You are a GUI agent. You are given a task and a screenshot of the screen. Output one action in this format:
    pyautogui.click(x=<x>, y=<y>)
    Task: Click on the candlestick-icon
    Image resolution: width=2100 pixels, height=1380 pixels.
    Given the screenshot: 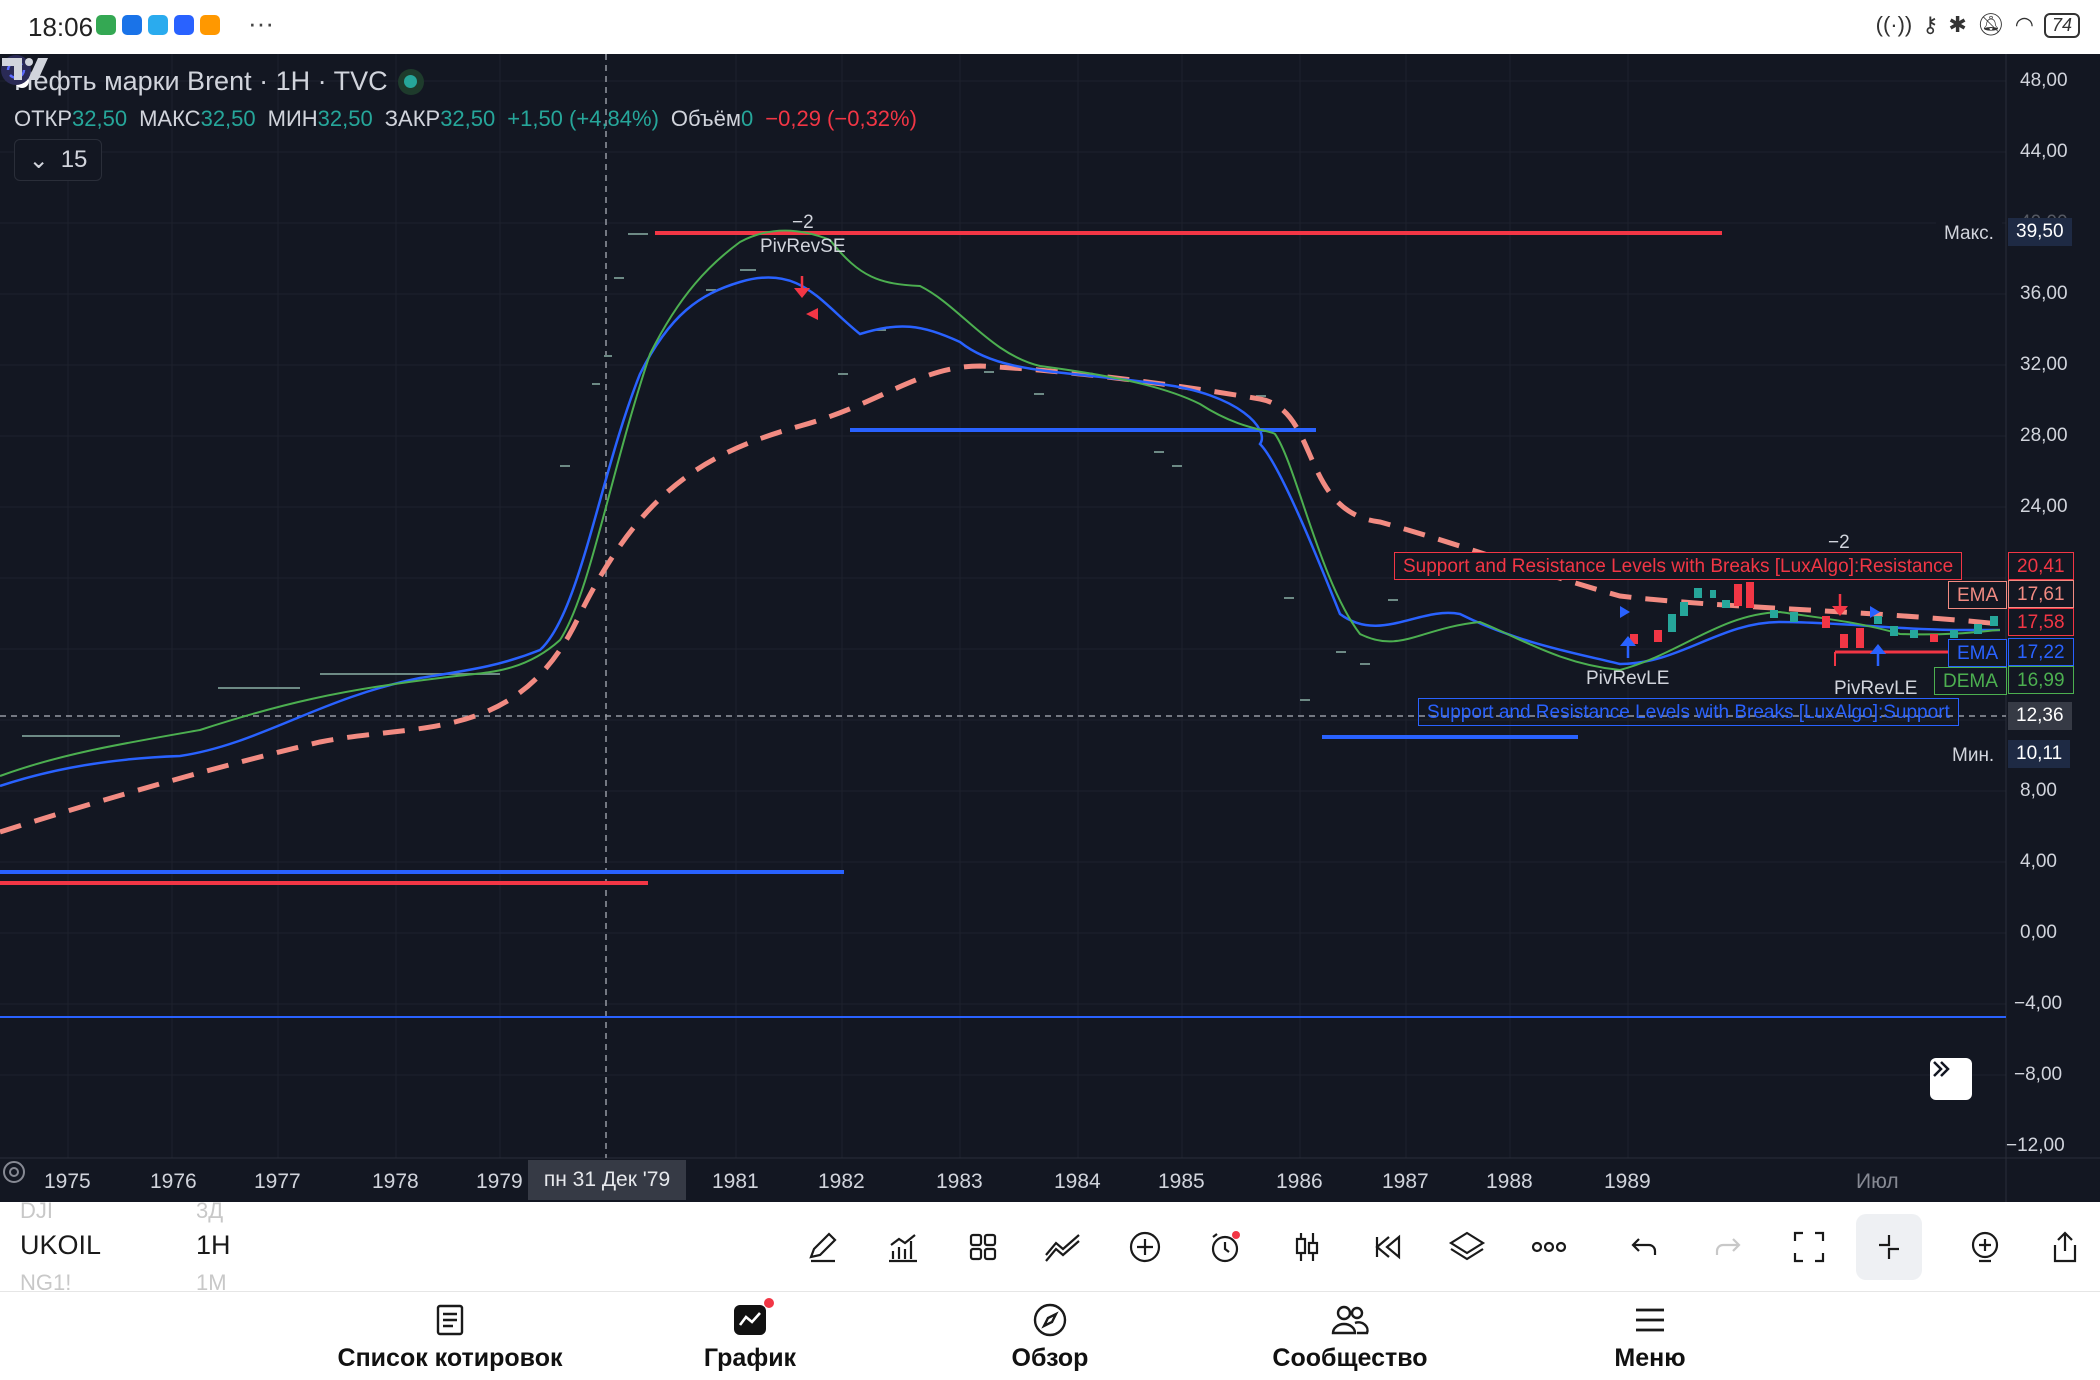 What is the action you would take?
    pyautogui.click(x=1307, y=1247)
    